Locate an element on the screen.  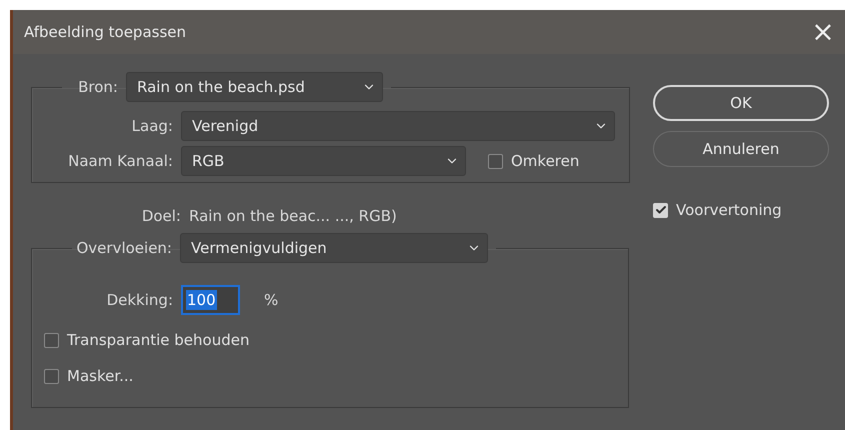
close-button: × is located at coordinates (823, 32).